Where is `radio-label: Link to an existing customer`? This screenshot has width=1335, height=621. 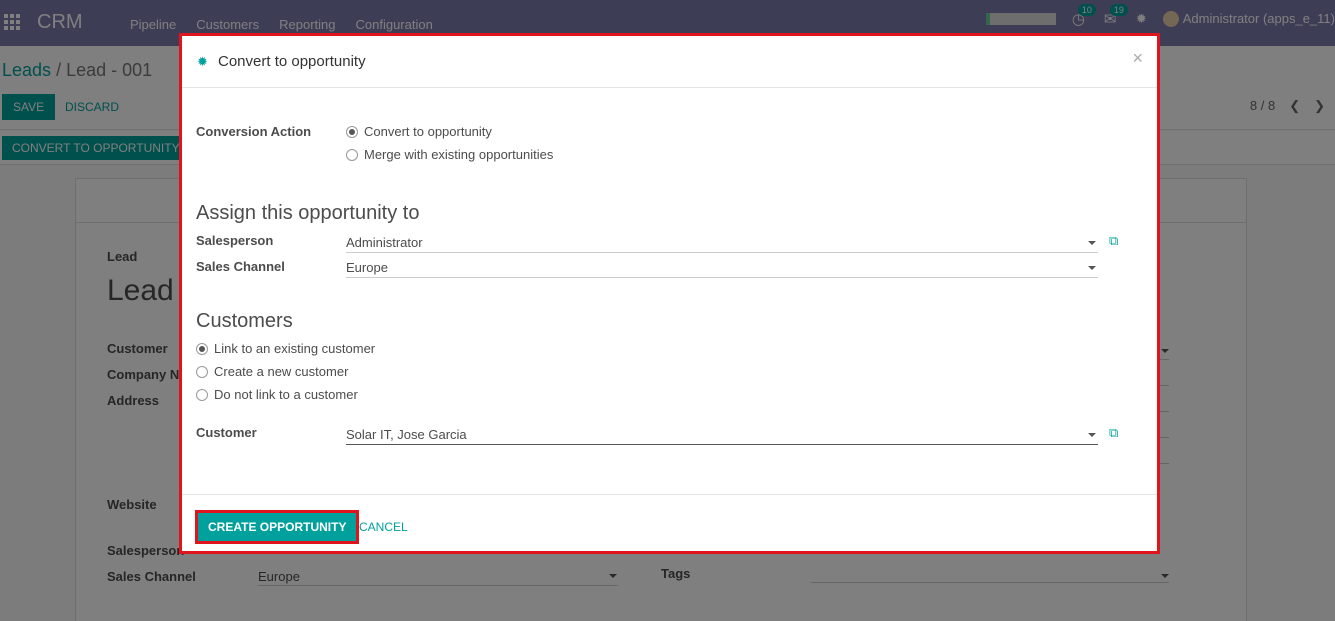 radio-label: Link to an existing customer is located at coordinates (295, 348).